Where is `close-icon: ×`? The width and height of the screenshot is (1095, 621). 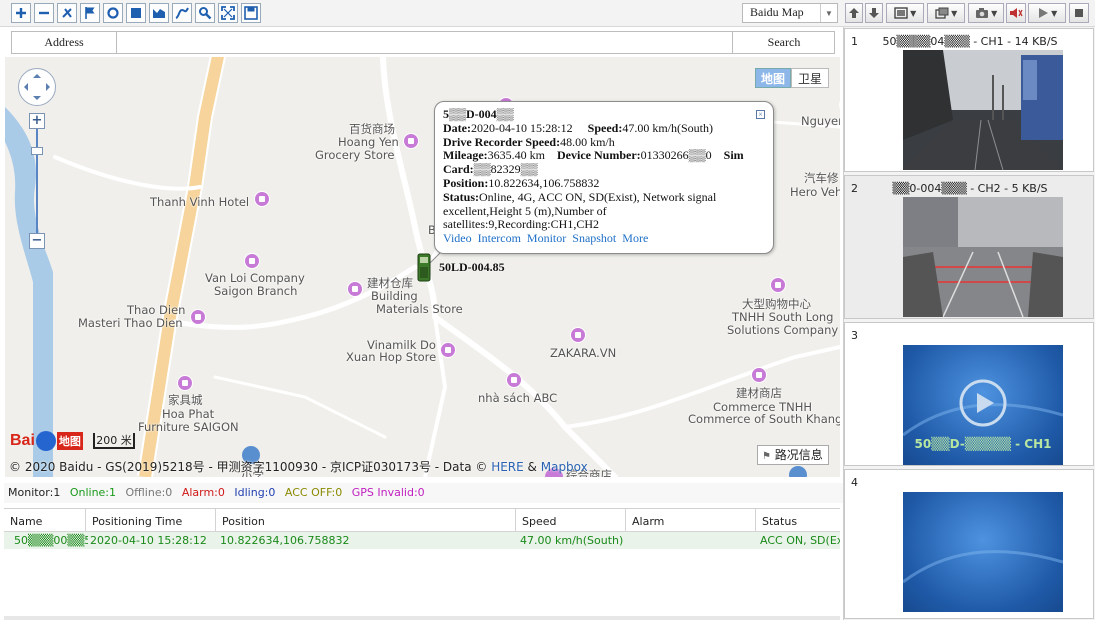
close-icon: × is located at coordinates (760, 114).